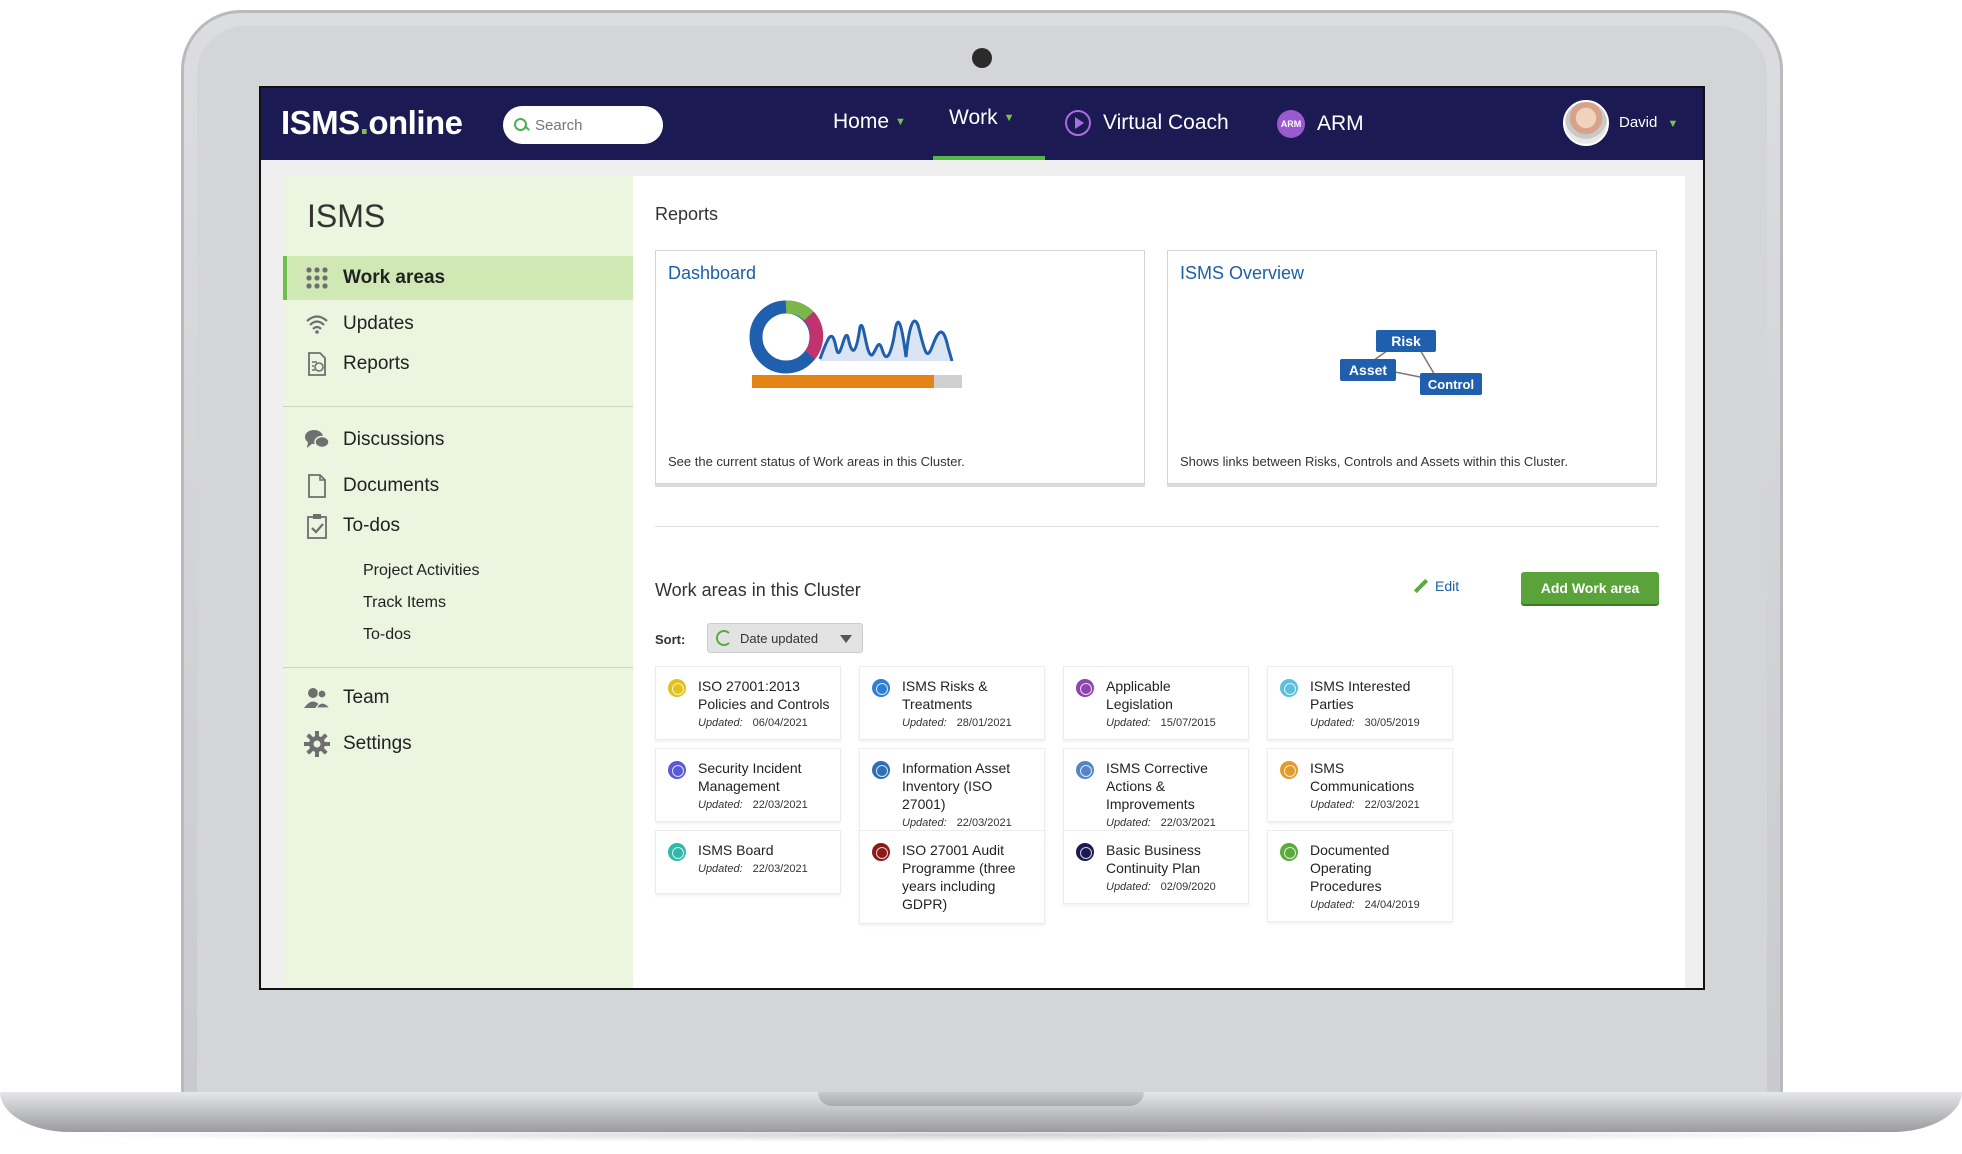  I want to click on sidebar-item-todos: To-dos, so click(458, 526).